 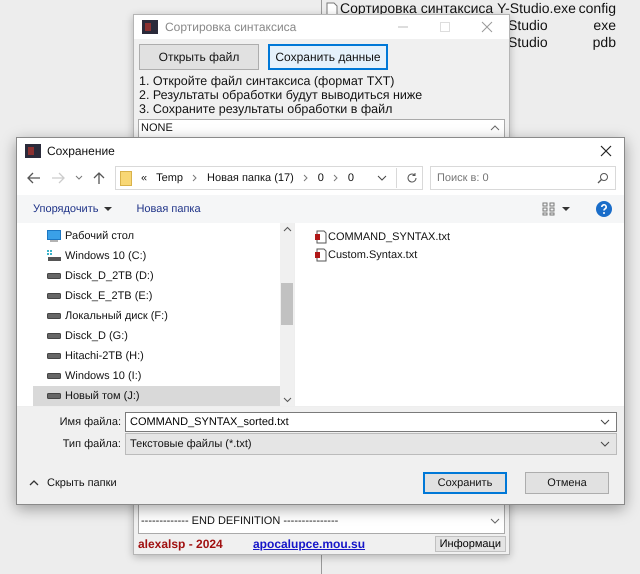 What do you see at coordinates (266, 109) in the screenshot?
I see `instruction-text: 3. Сохраните результаты обработки в файл` at bounding box center [266, 109].